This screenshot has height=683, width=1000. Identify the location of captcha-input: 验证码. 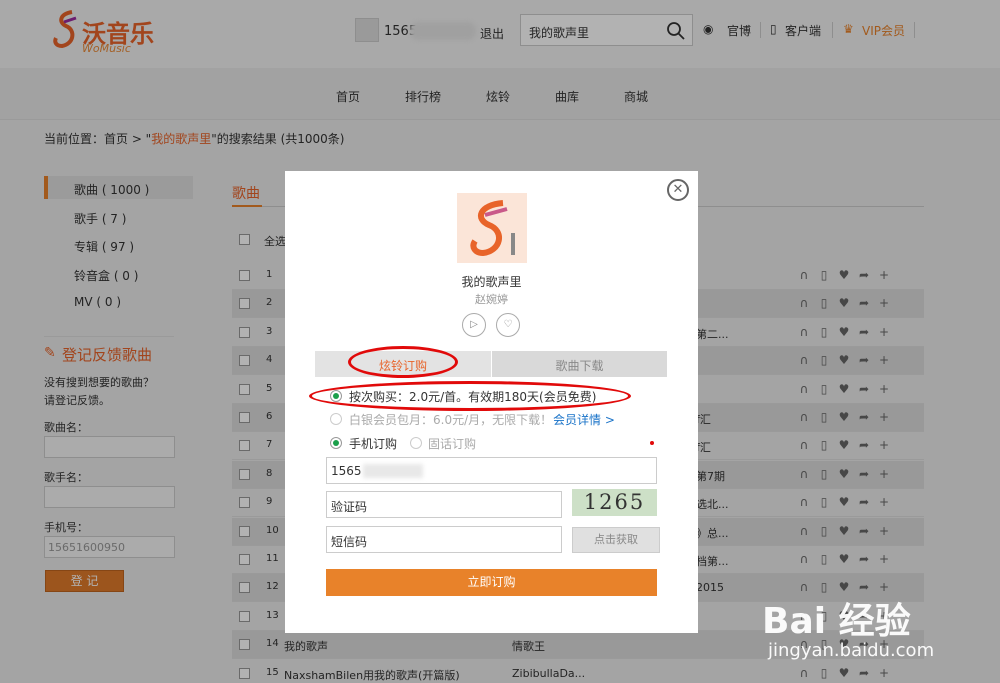
(444, 504).